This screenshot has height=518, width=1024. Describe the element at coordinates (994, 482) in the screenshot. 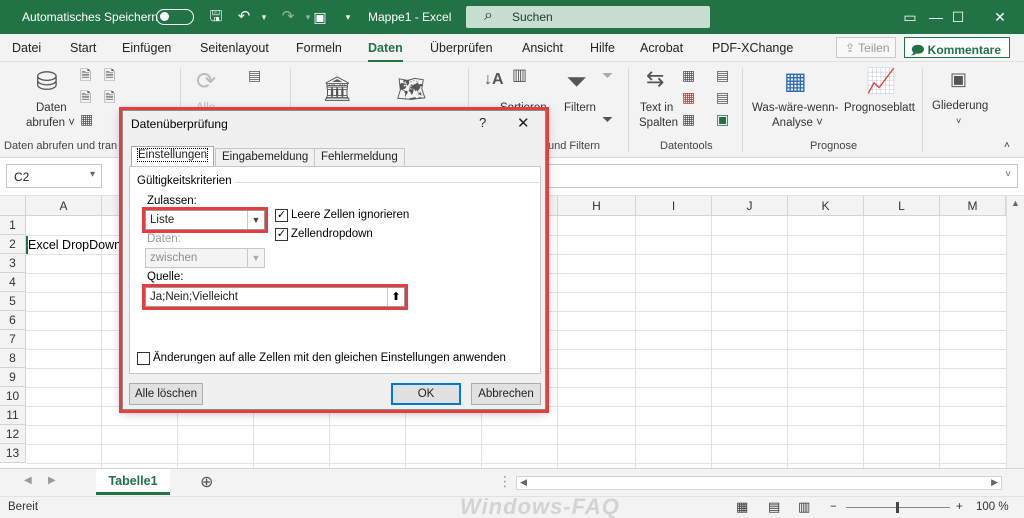

I see `scroll-right-icon: ▶` at that location.